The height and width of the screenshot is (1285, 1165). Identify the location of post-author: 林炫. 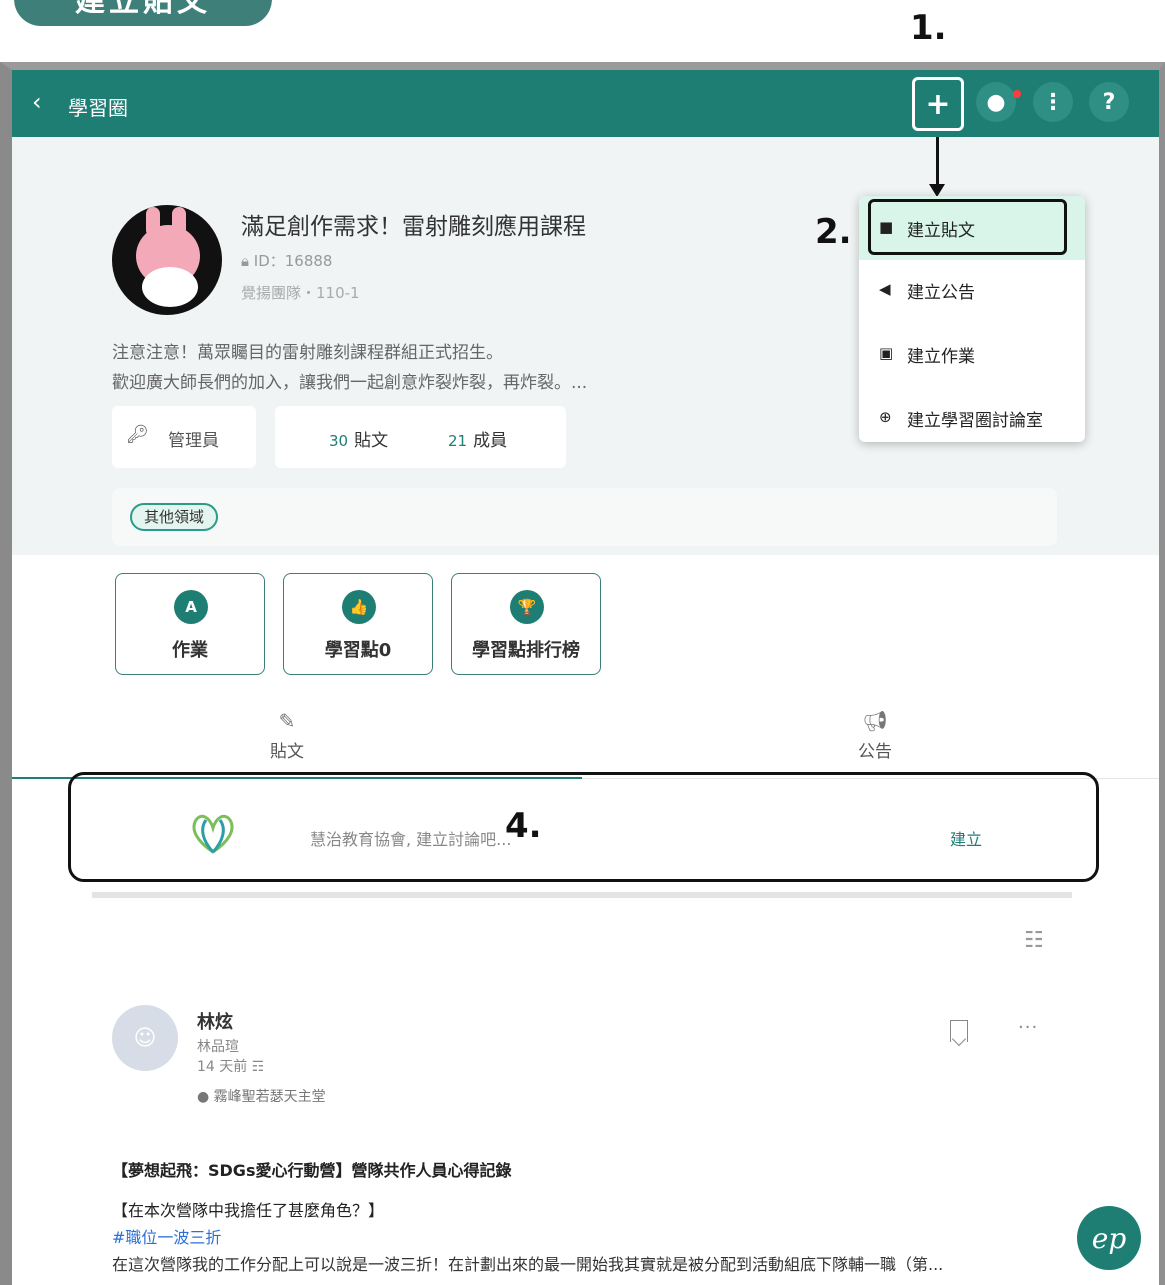
(215, 1021).